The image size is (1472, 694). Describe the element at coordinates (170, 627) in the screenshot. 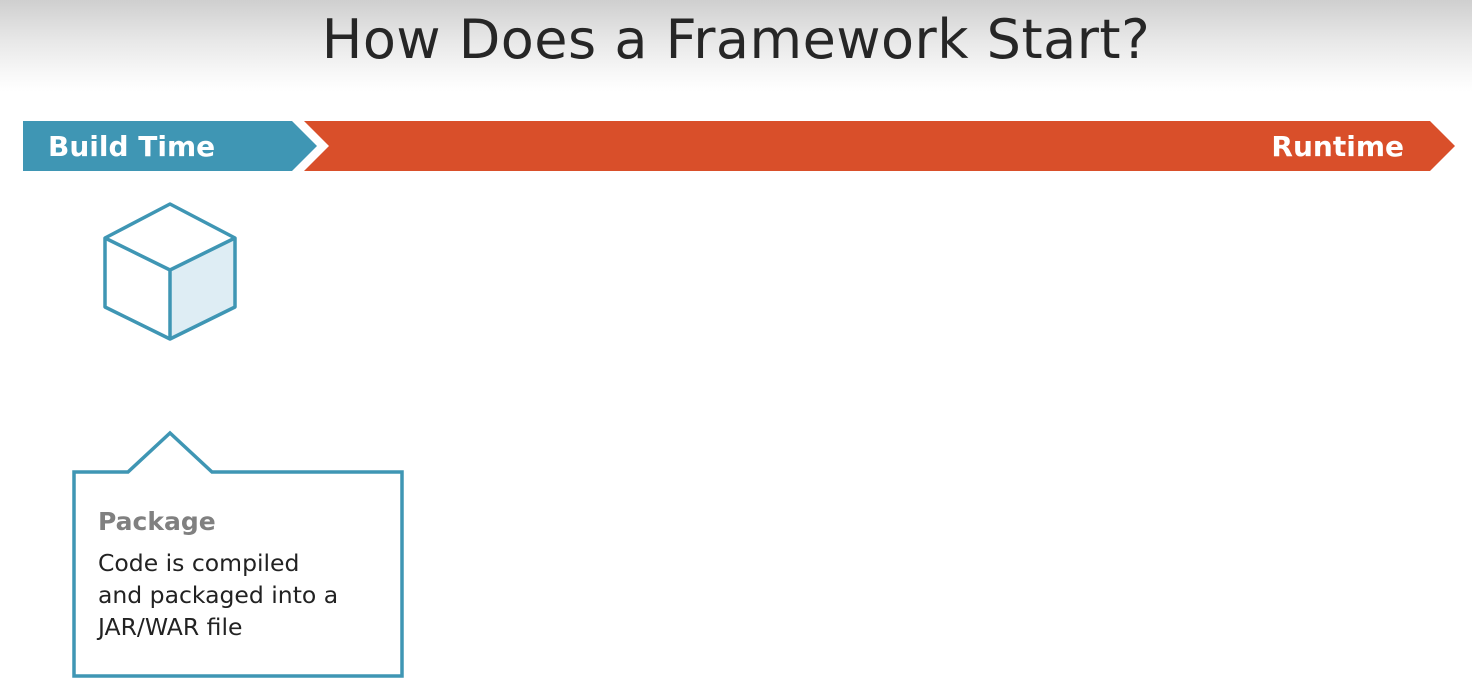

I see `callout-body-line: JAR/WAR file` at that location.